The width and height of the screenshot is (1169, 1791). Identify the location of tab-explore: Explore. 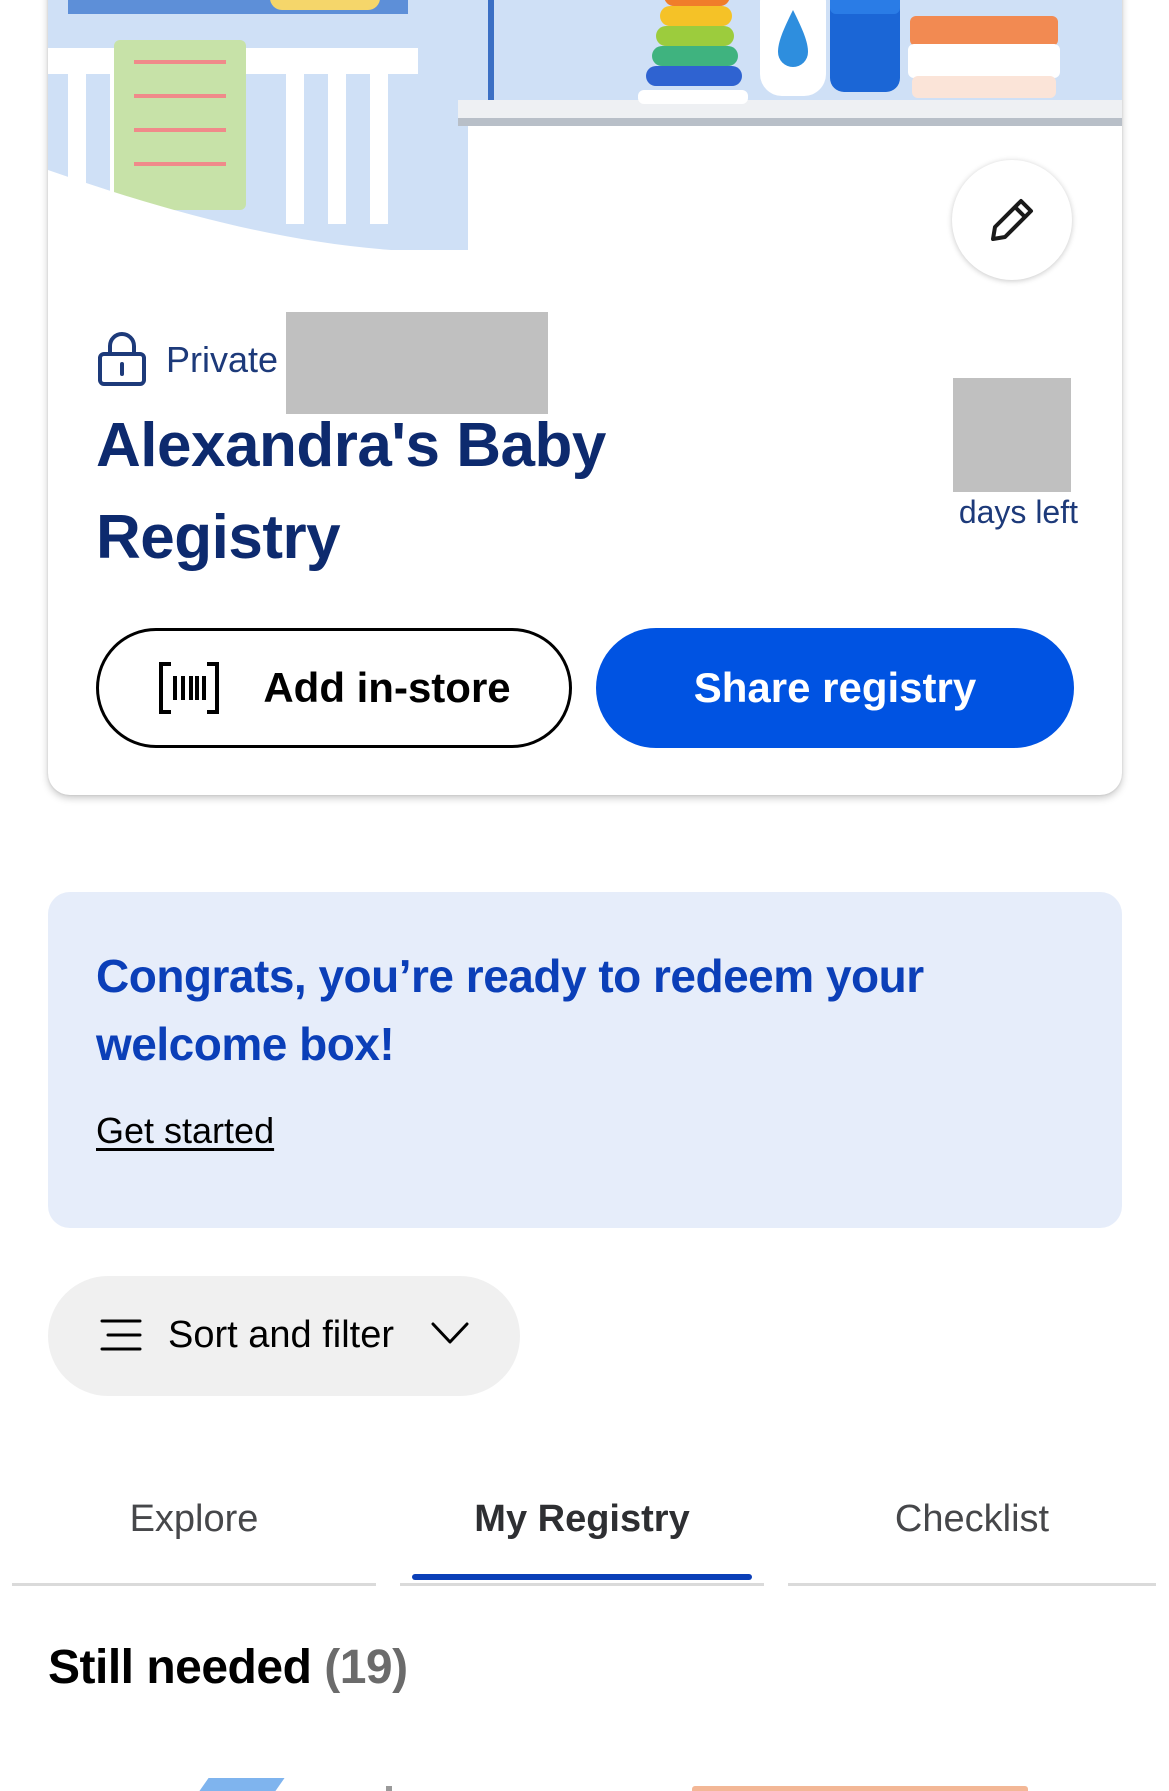
(194, 1535).